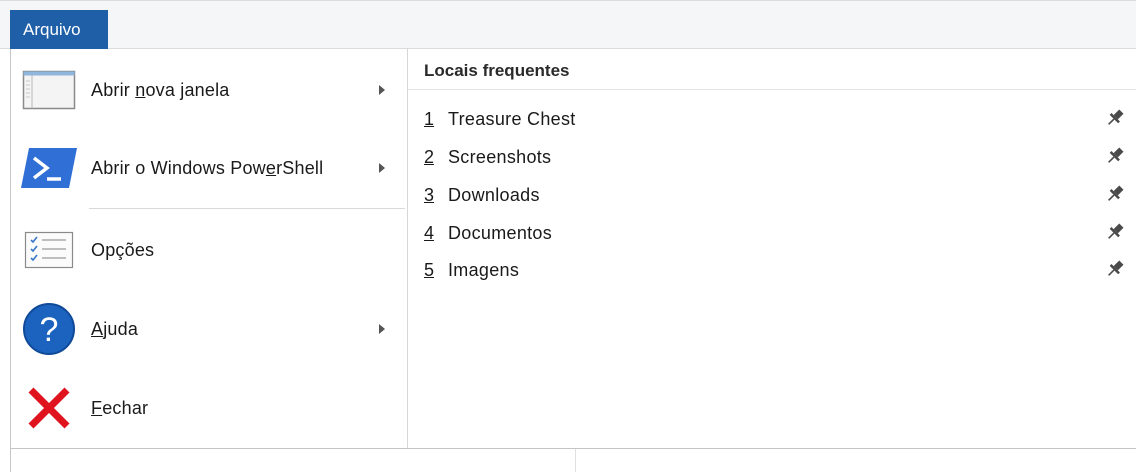 The image size is (1136, 472). Describe the element at coordinates (49, 250) in the screenshot. I see `options-icon` at that location.